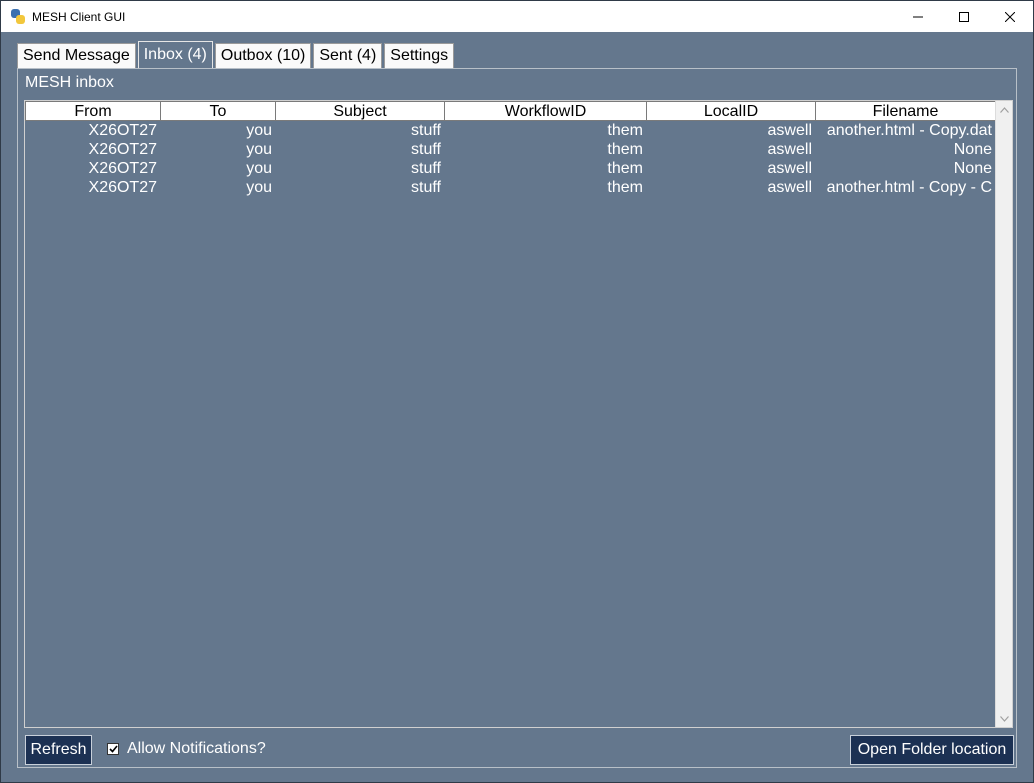 The height and width of the screenshot is (783, 1034). Describe the element at coordinates (263, 55) in the screenshot. I see `tab-outbox: Outbox (10)` at that location.